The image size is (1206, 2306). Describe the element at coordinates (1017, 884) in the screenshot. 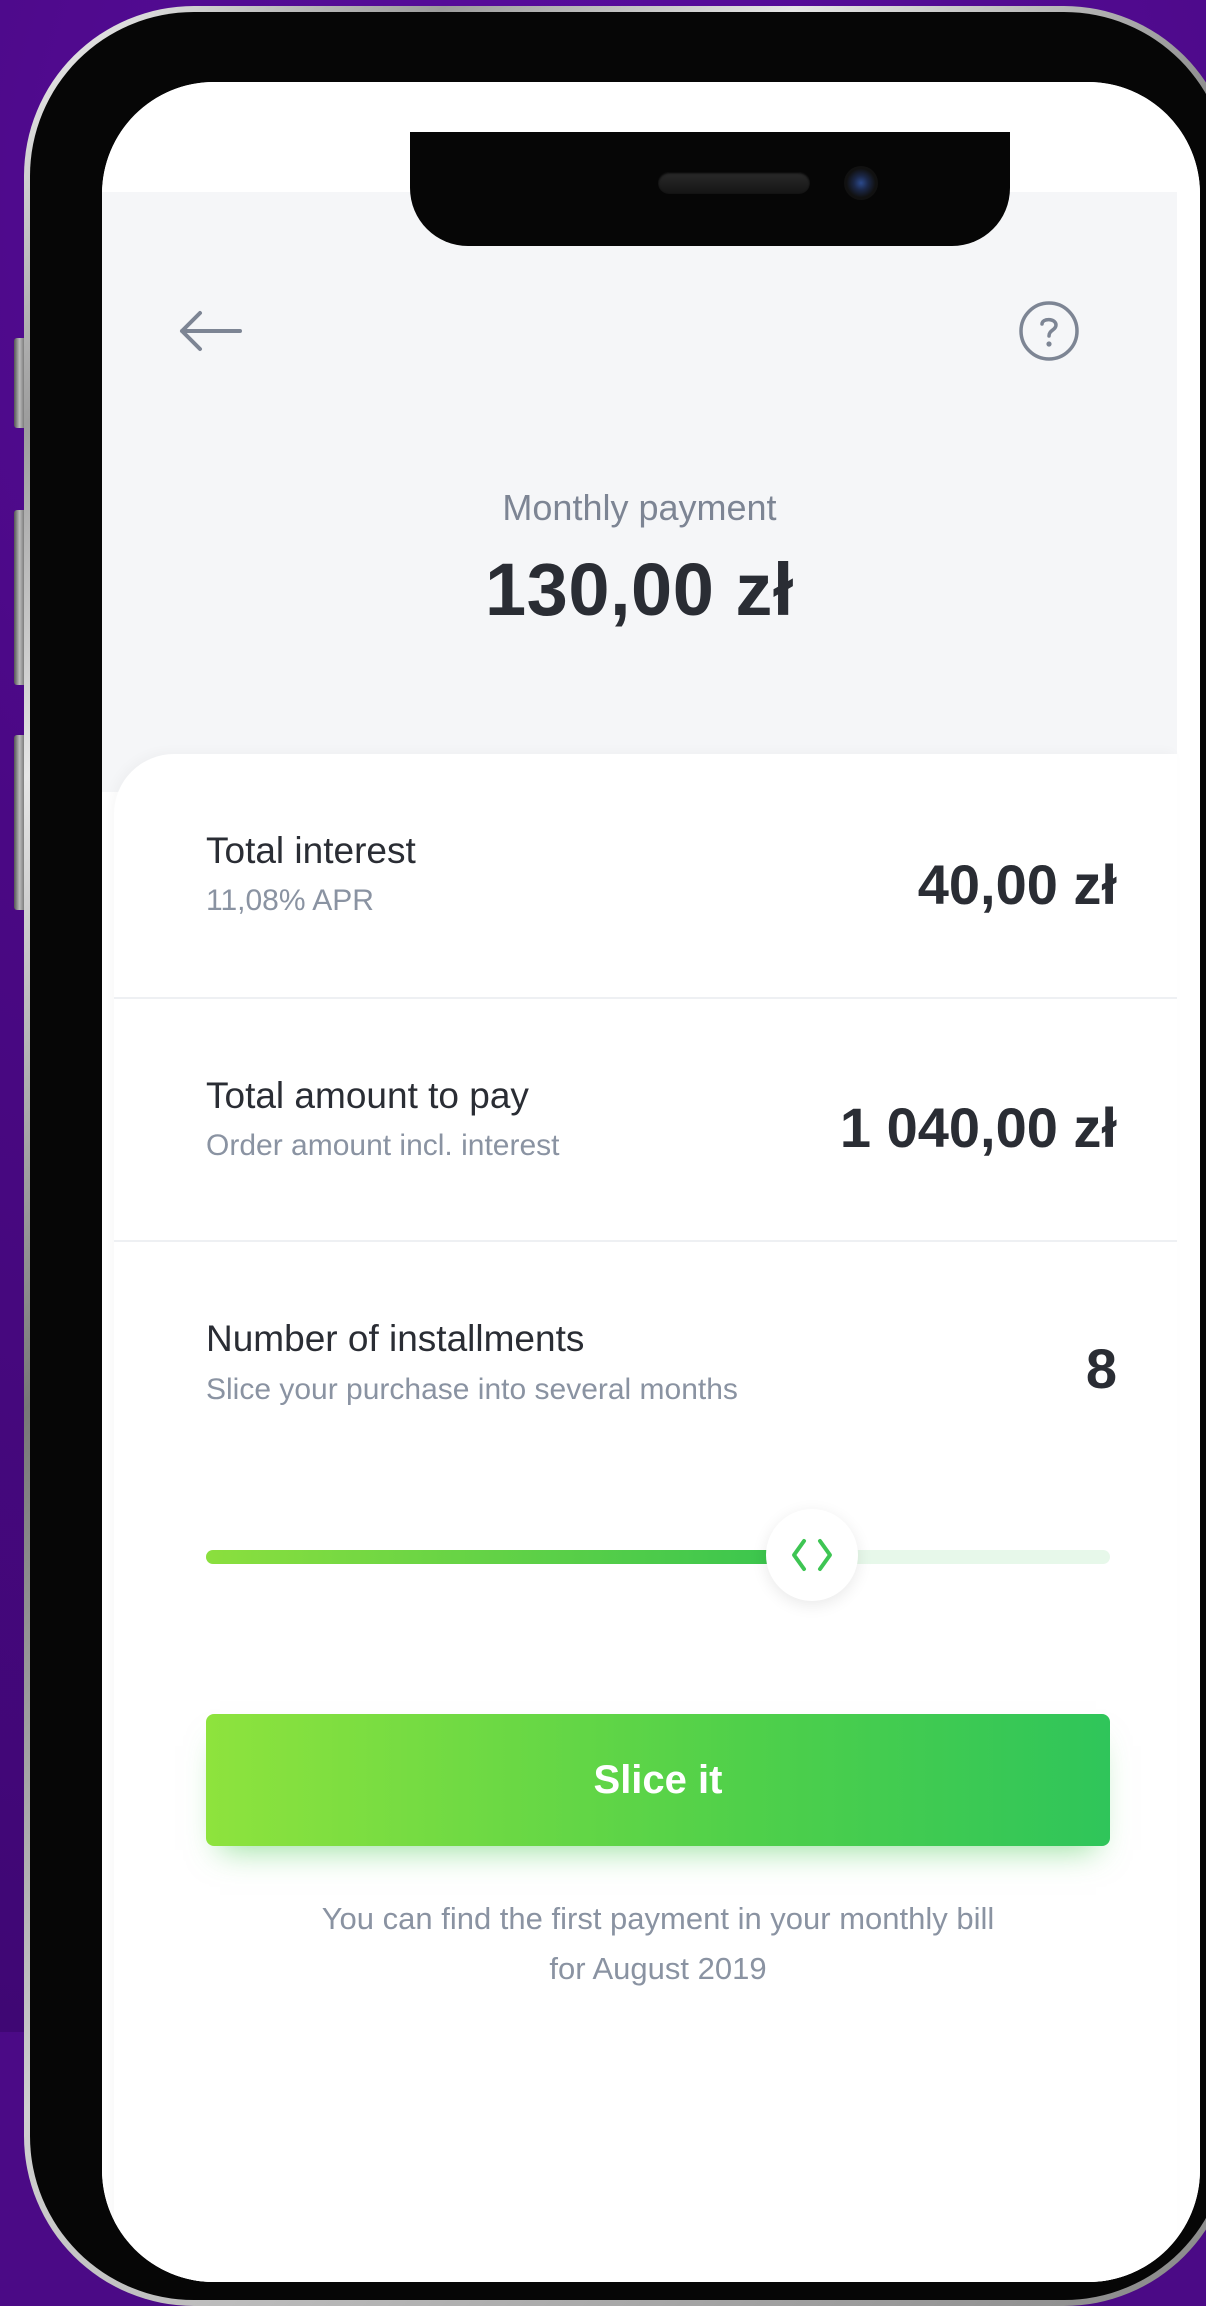

I see `row-value: 40,00 zł` at that location.